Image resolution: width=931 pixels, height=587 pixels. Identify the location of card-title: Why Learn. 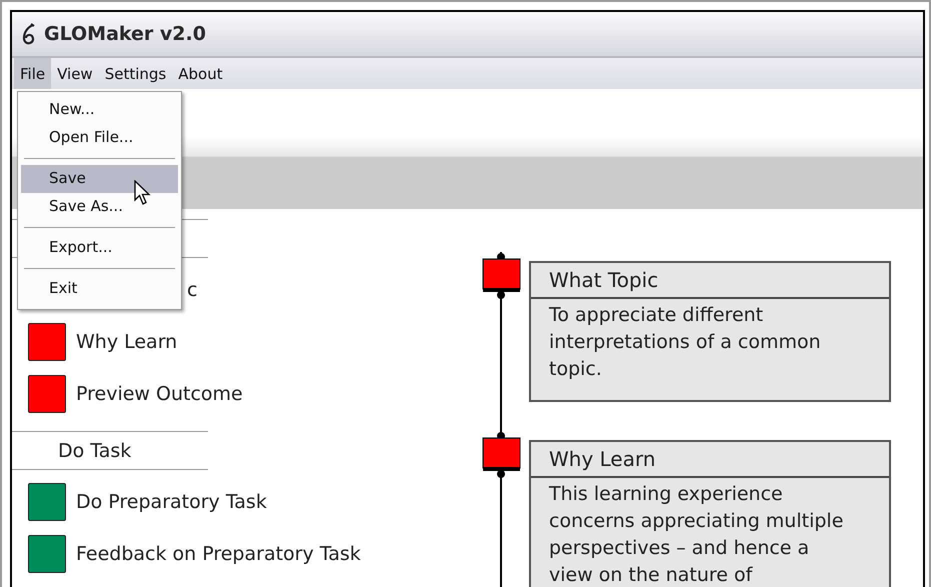
(602, 459).